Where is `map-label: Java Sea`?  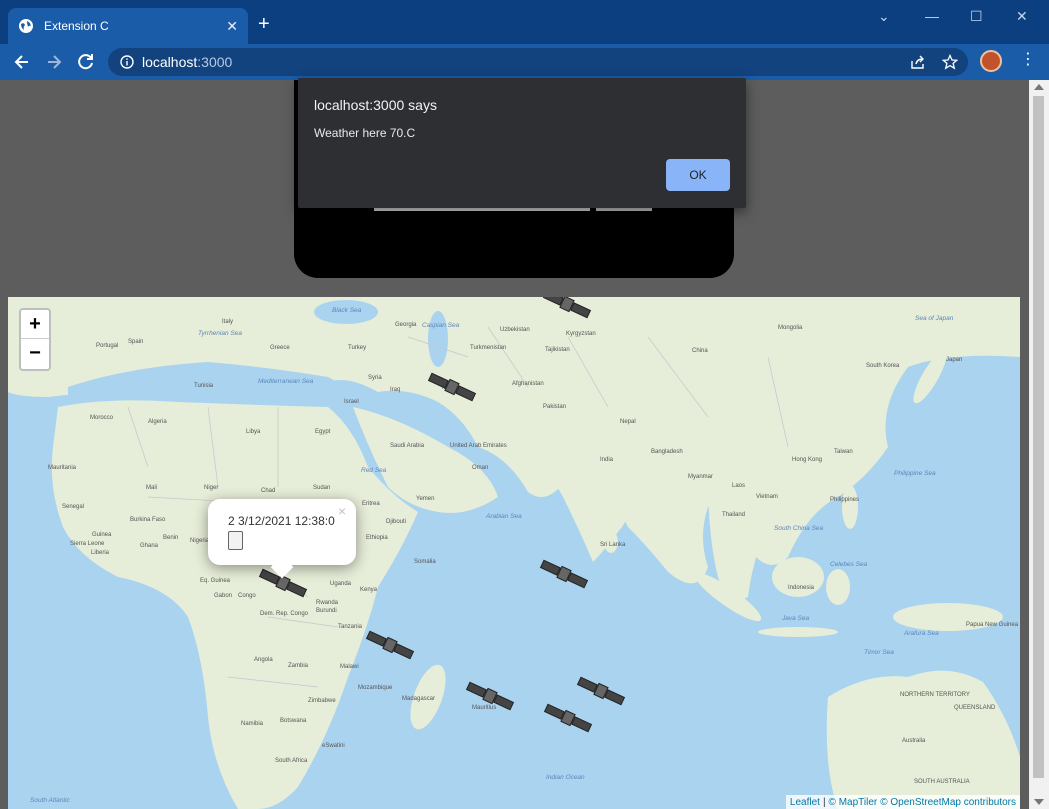
map-label: Java Sea is located at coordinates (796, 618).